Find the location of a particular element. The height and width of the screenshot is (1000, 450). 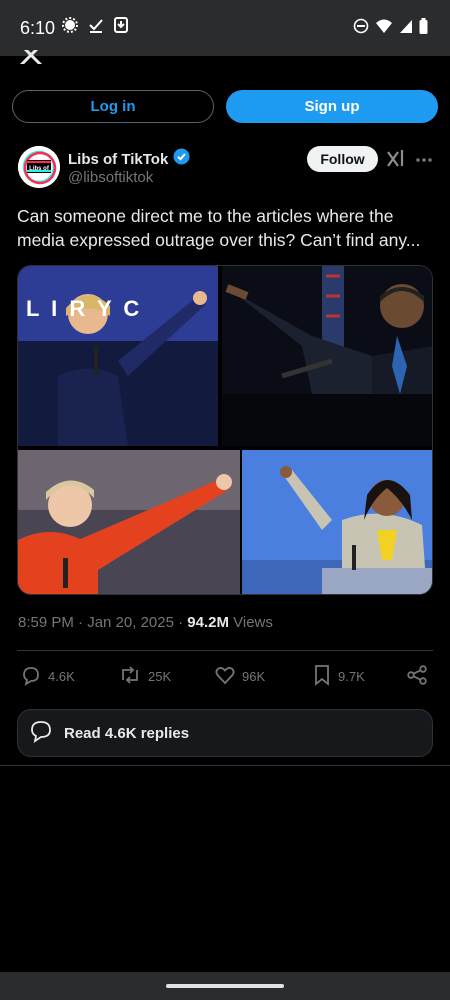

signal-icon is located at coordinates (406, 28).